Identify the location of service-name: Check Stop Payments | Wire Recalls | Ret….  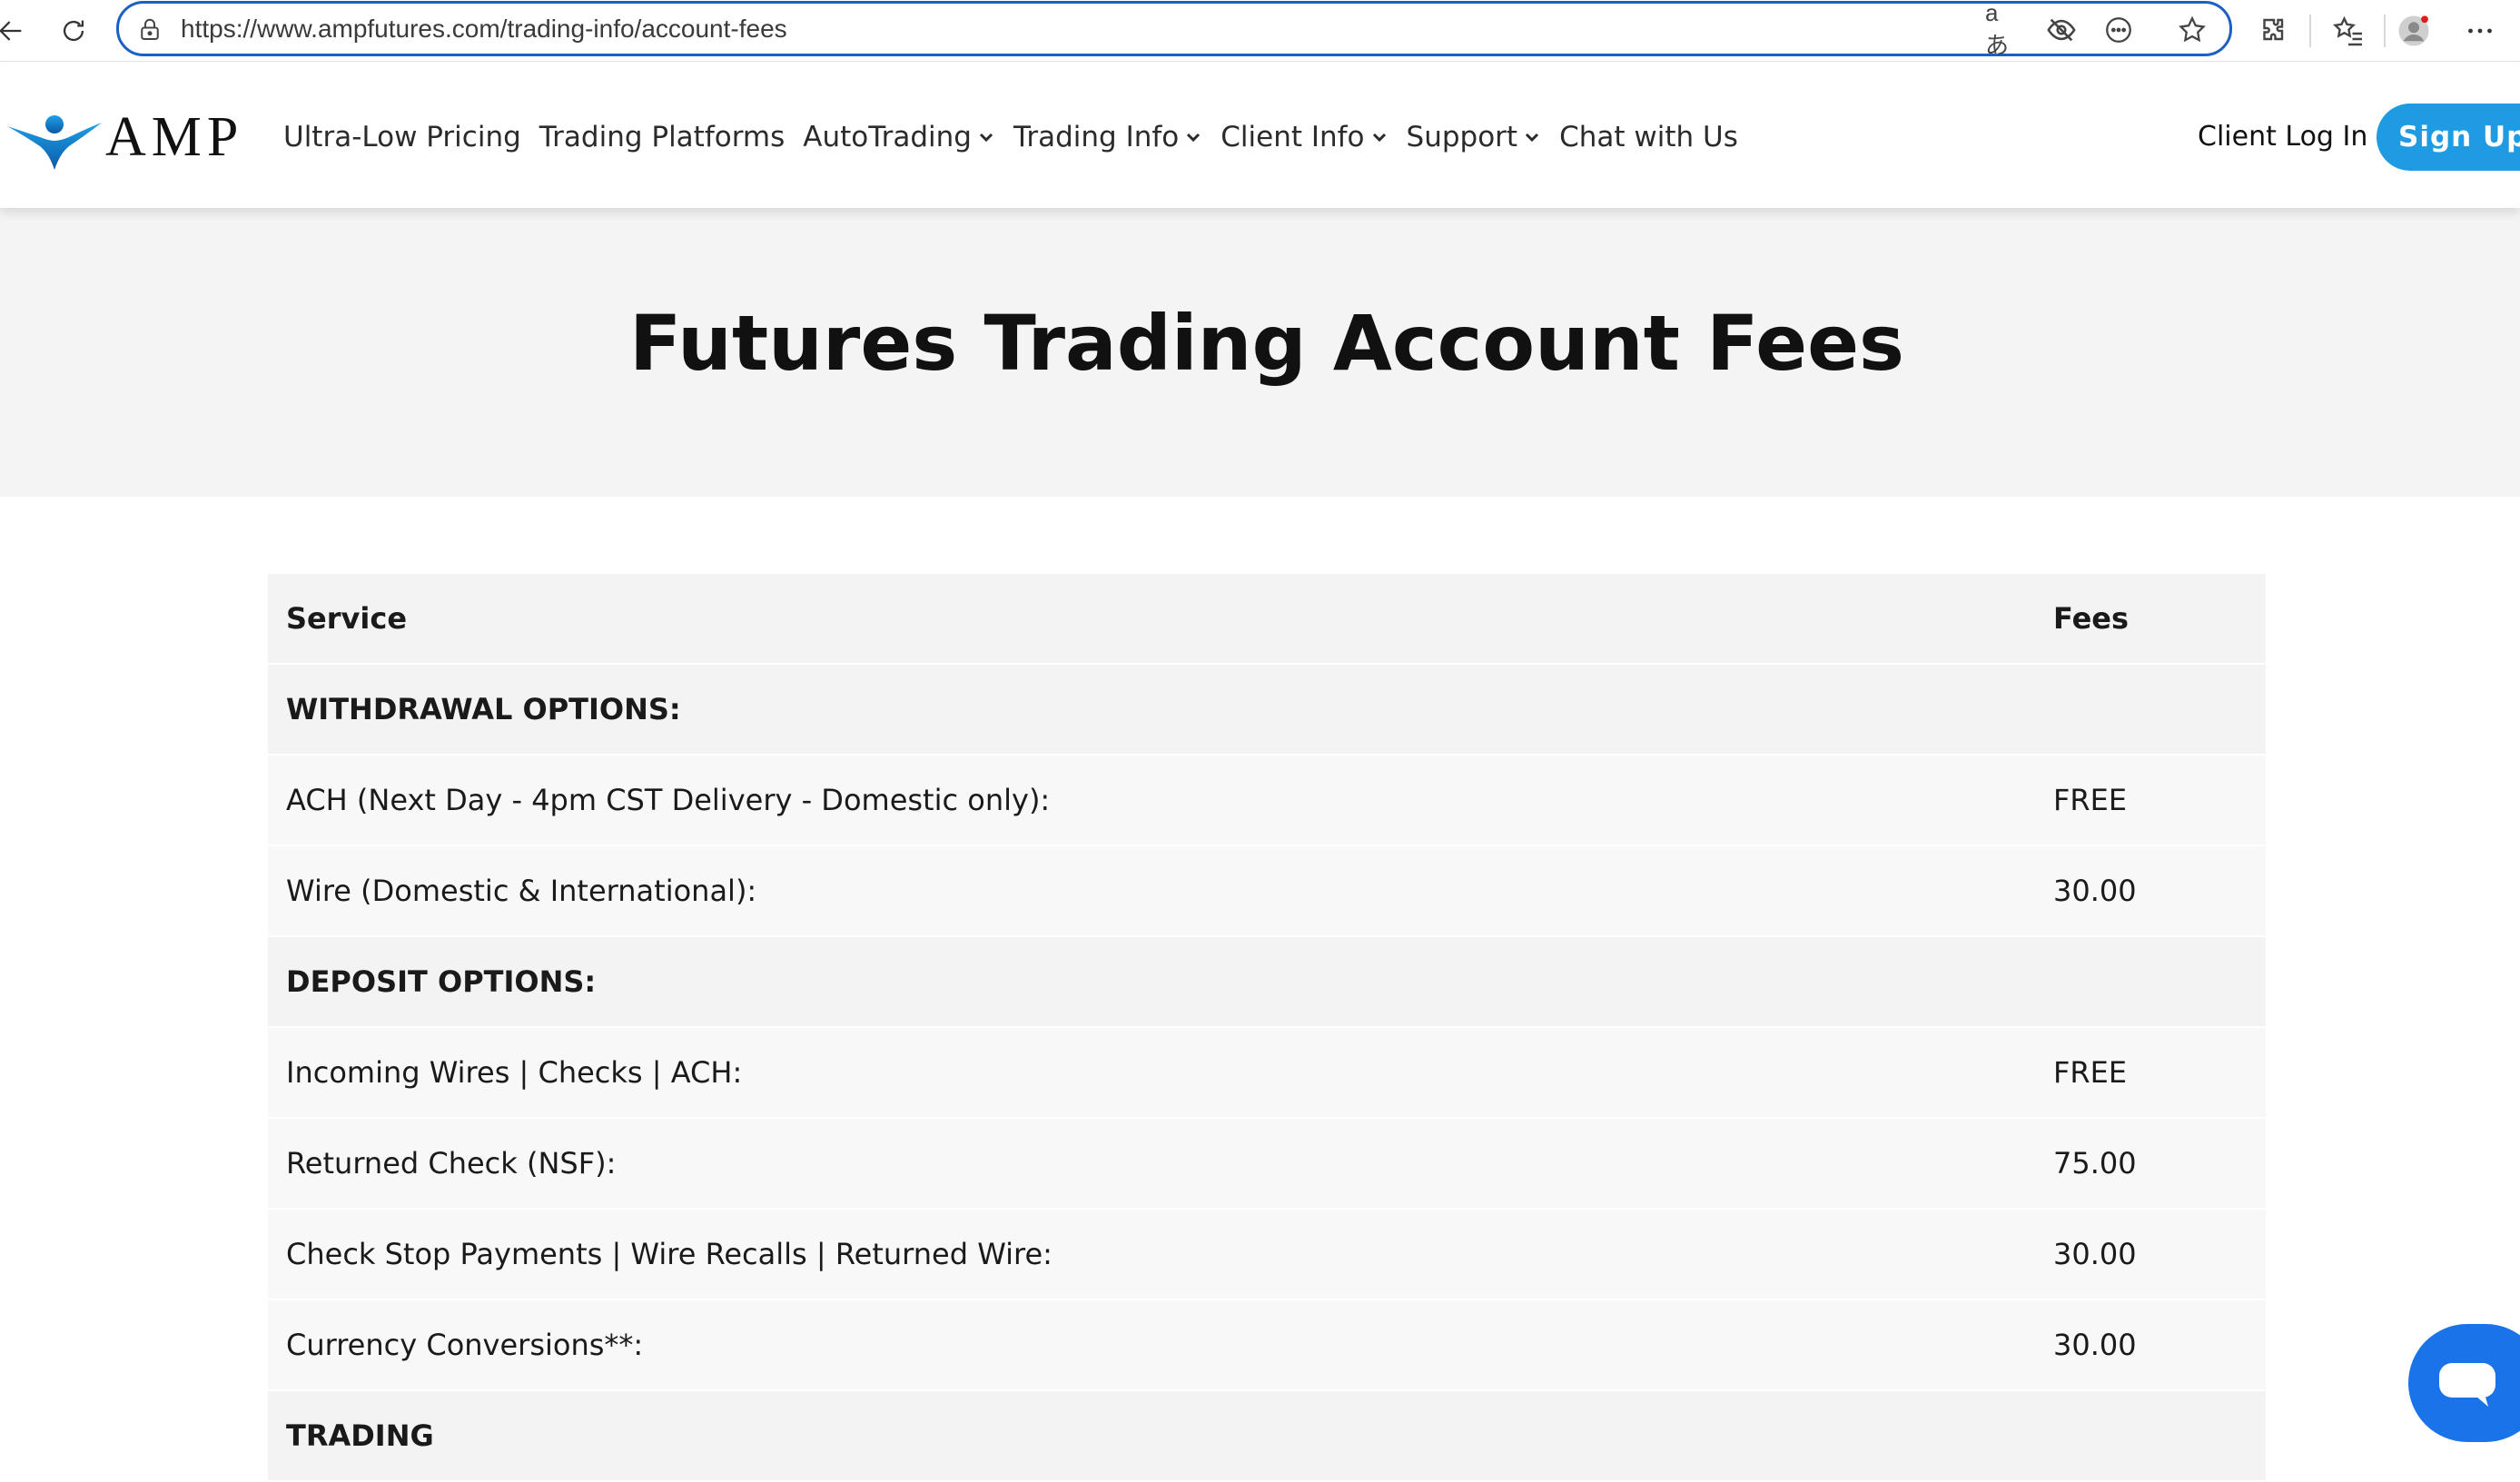
(669, 1254).